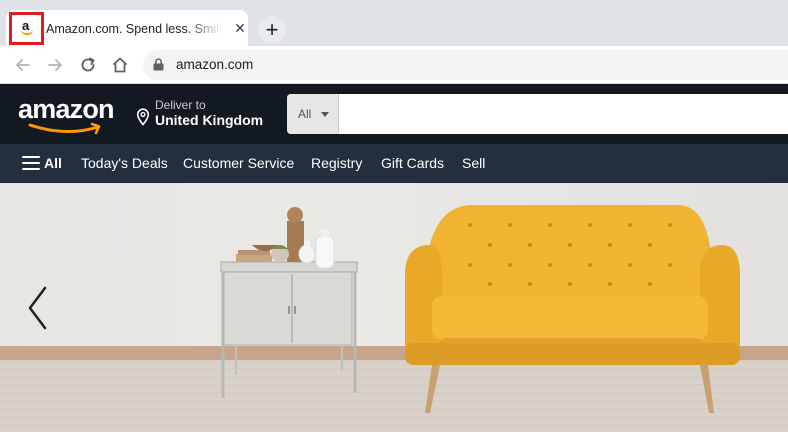  I want to click on tab-close-icon: ✕, so click(240, 28).